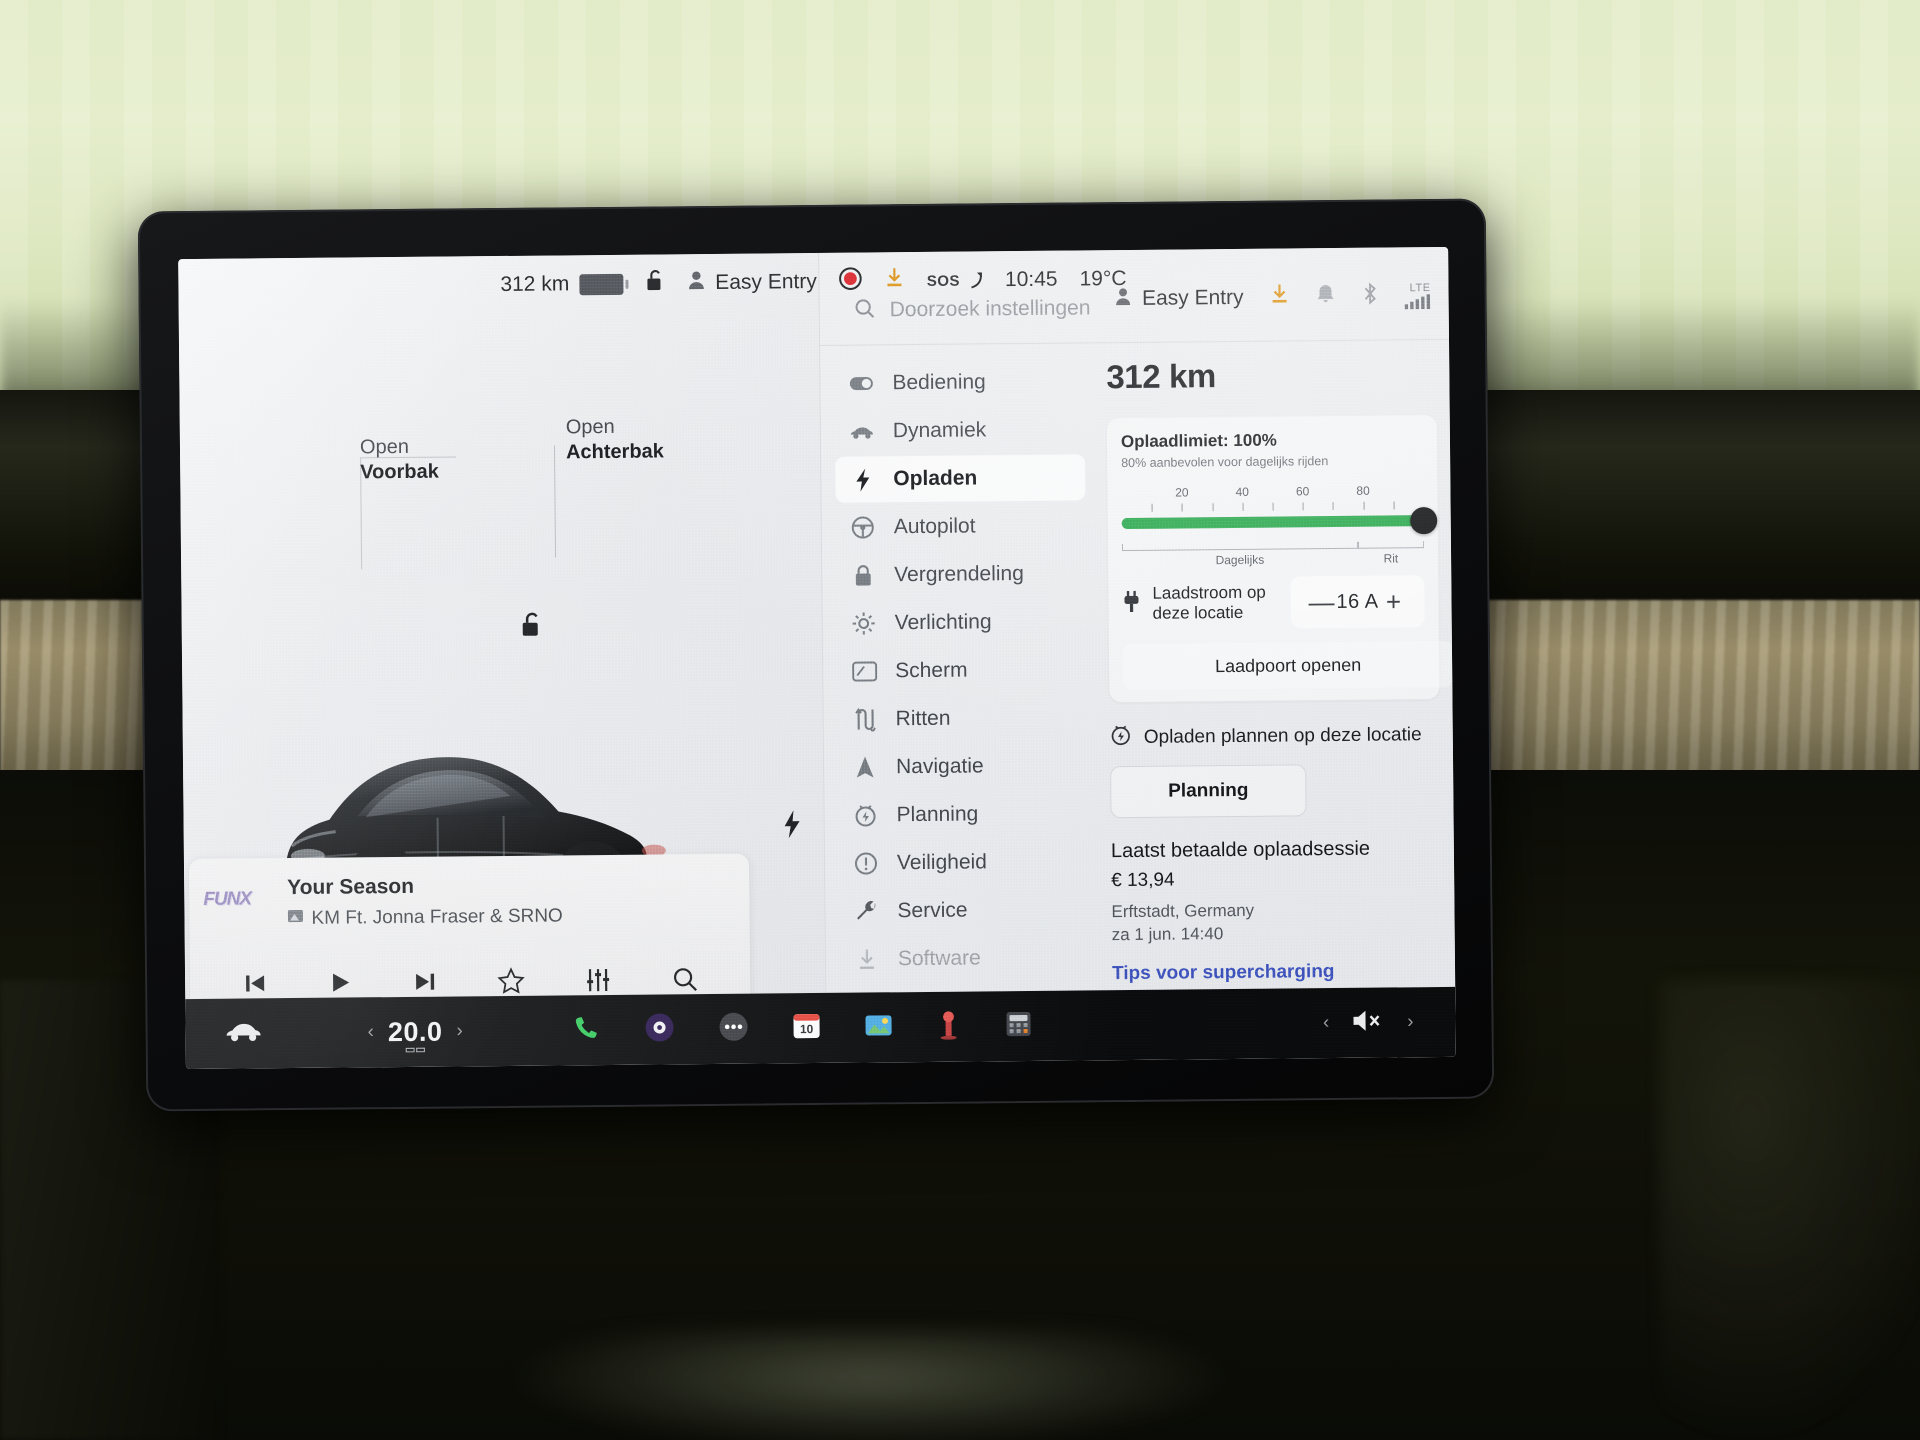 Image resolution: width=1920 pixels, height=1440 pixels. I want to click on charge-current-stepper: — 16 A +, so click(1357, 602).